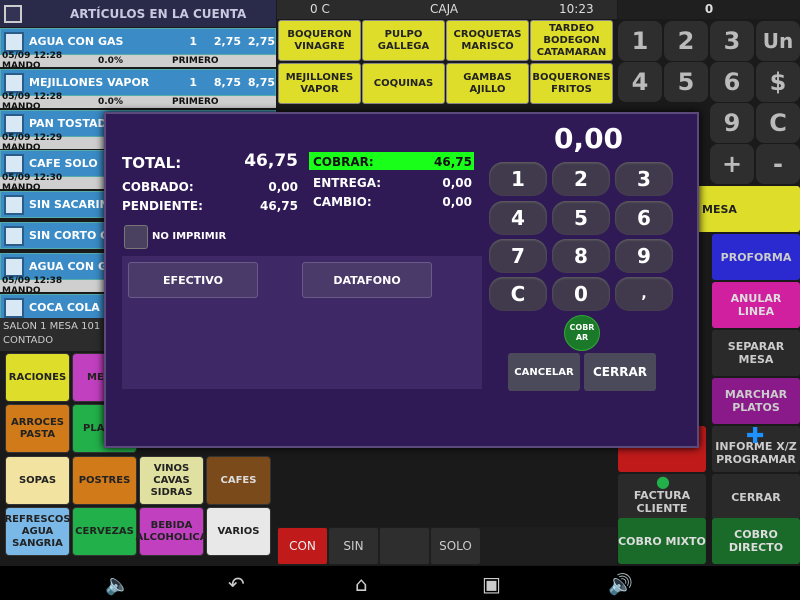 The width and height of the screenshot is (800, 600). Describe the element at coordinates (778, 82) in the screenshot. I see `key-price: $` at that location.